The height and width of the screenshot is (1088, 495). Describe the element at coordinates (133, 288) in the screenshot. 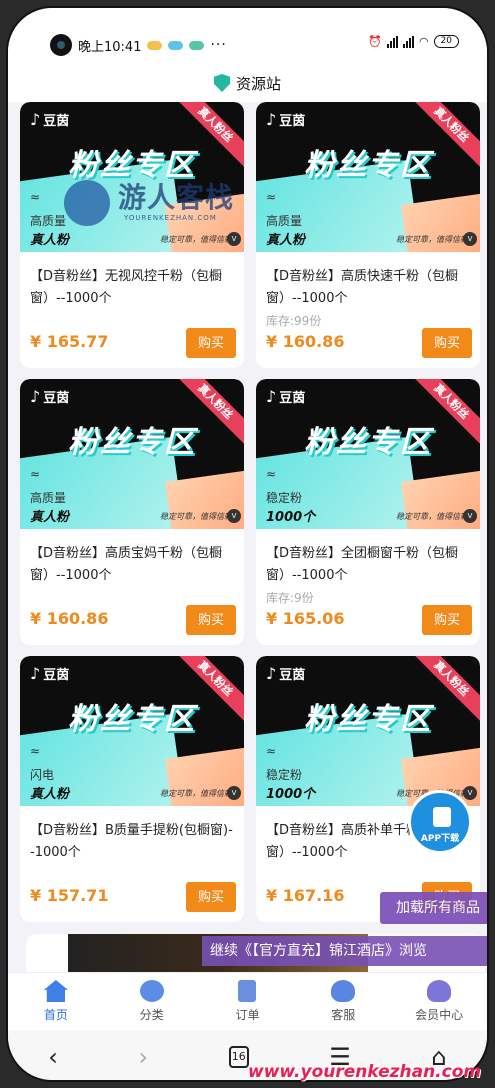

I see `product-name: 【D音粉丝】无视风控千粉（包橱窗）--1000个` at that location.